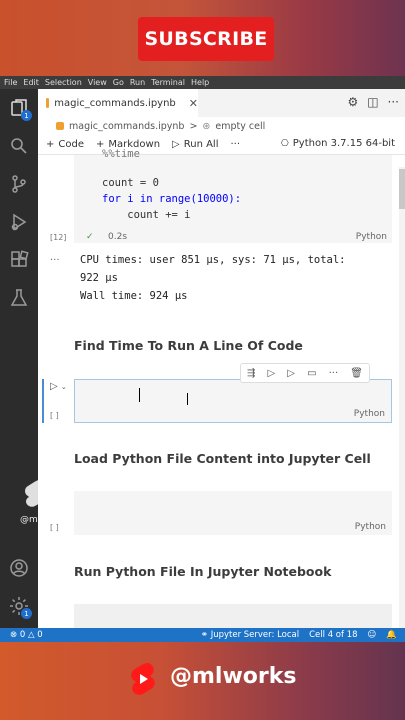 The height and width of the screenshot is (720, 405). What do you see at coordinates (54, 415) in the screenshot?
I see `cell2-exec-count: [ ]` at bounding box center [54, 415].